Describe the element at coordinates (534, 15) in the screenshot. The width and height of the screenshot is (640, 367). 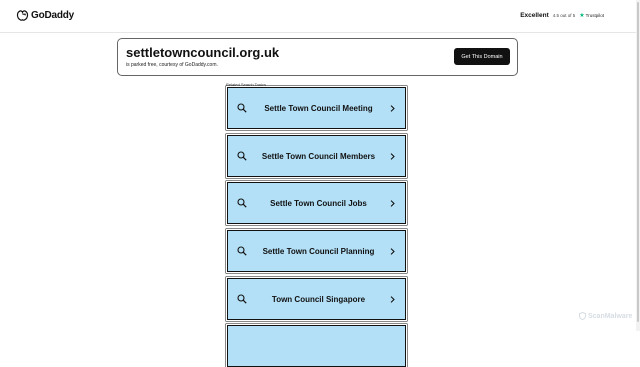
I see `rating-word: Excellent` at that location.